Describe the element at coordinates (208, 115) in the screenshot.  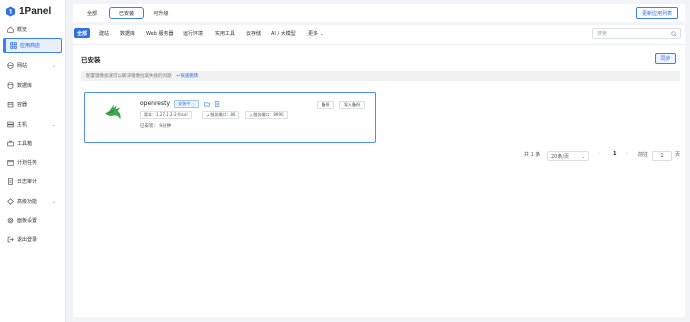
I see `http-port-icon: ↗` at that location.